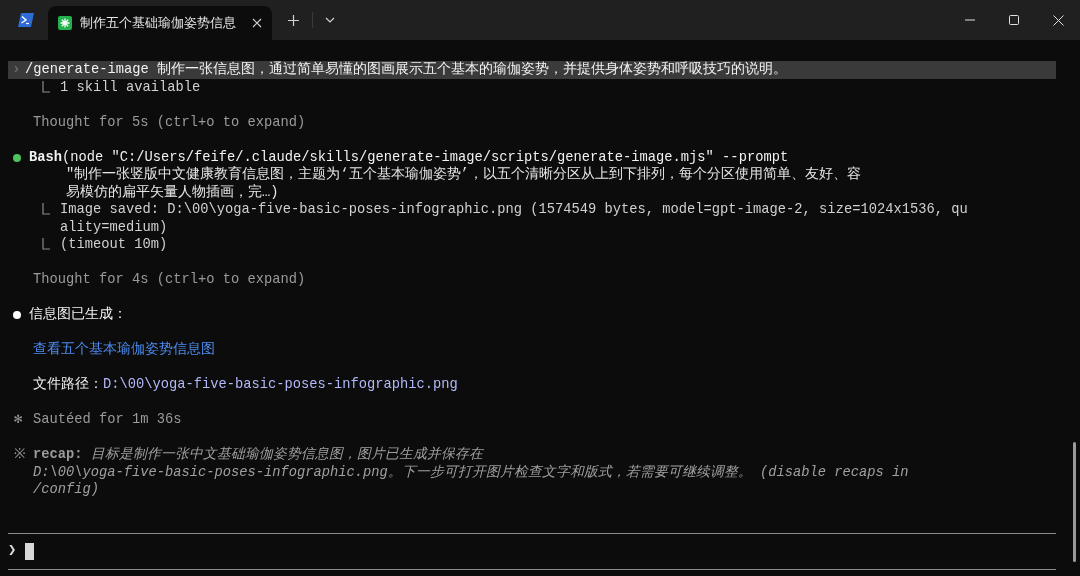 Image resolution: width=1080 pixels, height=576 pixels. What do you see at coordinates (68, 385) in the screenshot?
I see `path-label: 文件路径：` at bounding box center [68, 385].